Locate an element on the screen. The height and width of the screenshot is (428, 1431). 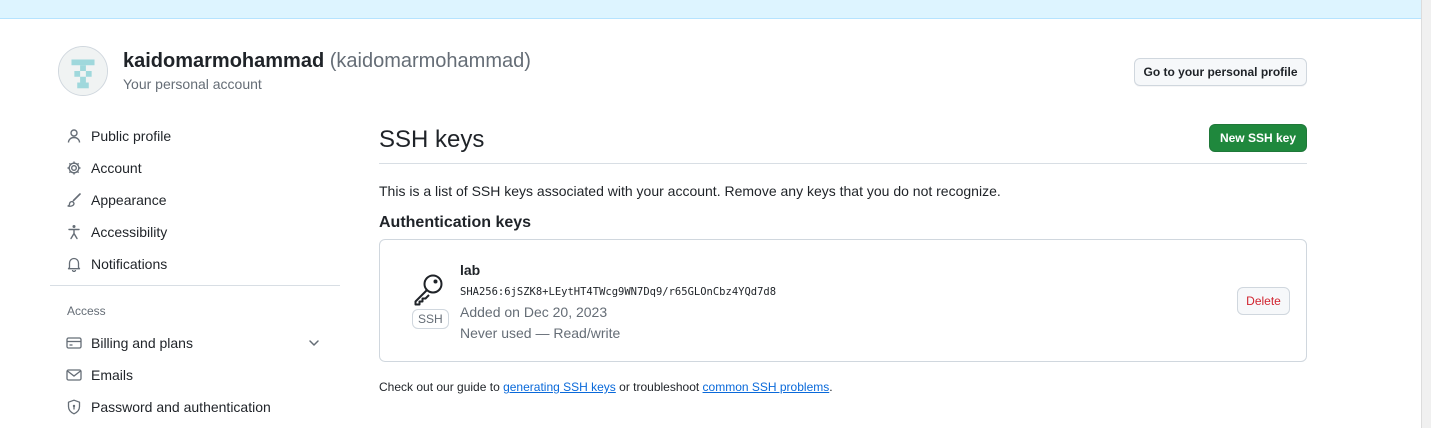
sidebar-item-label: Account is located at coordinates (116, 168).